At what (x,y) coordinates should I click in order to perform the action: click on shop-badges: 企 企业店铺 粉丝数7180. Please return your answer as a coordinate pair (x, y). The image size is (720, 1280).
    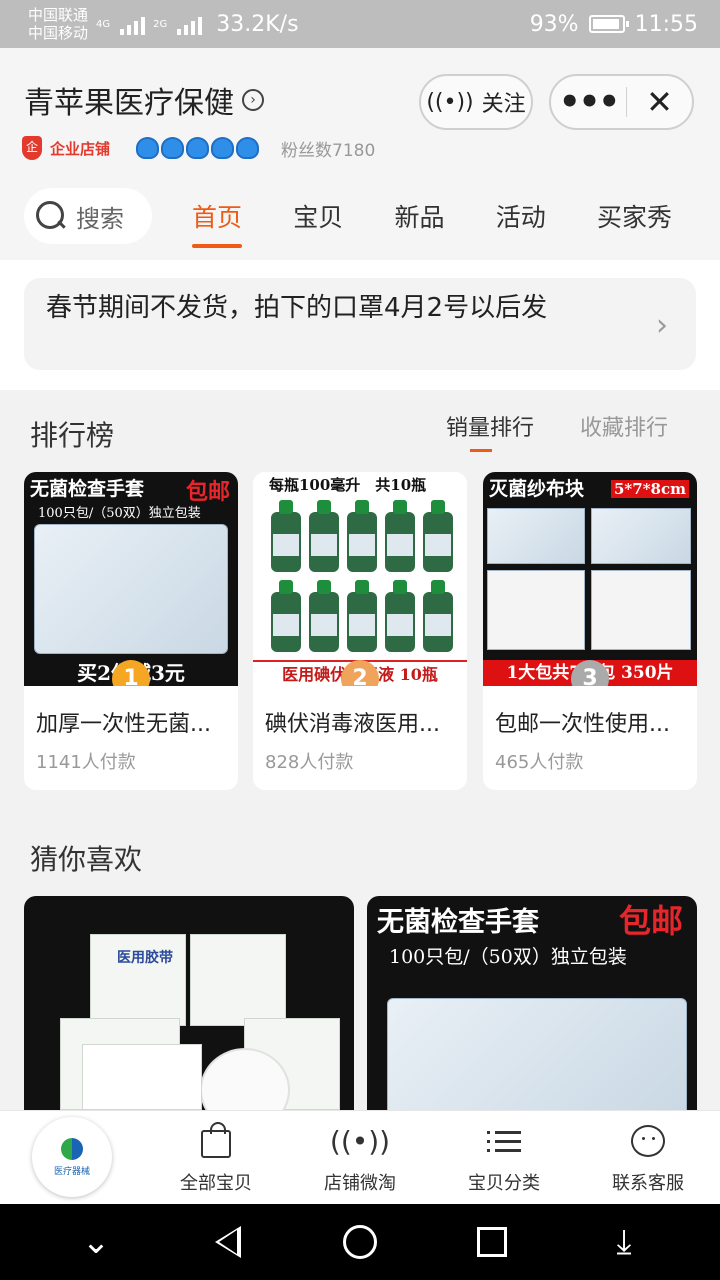
    Looking at the image, I should click on (198, 148).